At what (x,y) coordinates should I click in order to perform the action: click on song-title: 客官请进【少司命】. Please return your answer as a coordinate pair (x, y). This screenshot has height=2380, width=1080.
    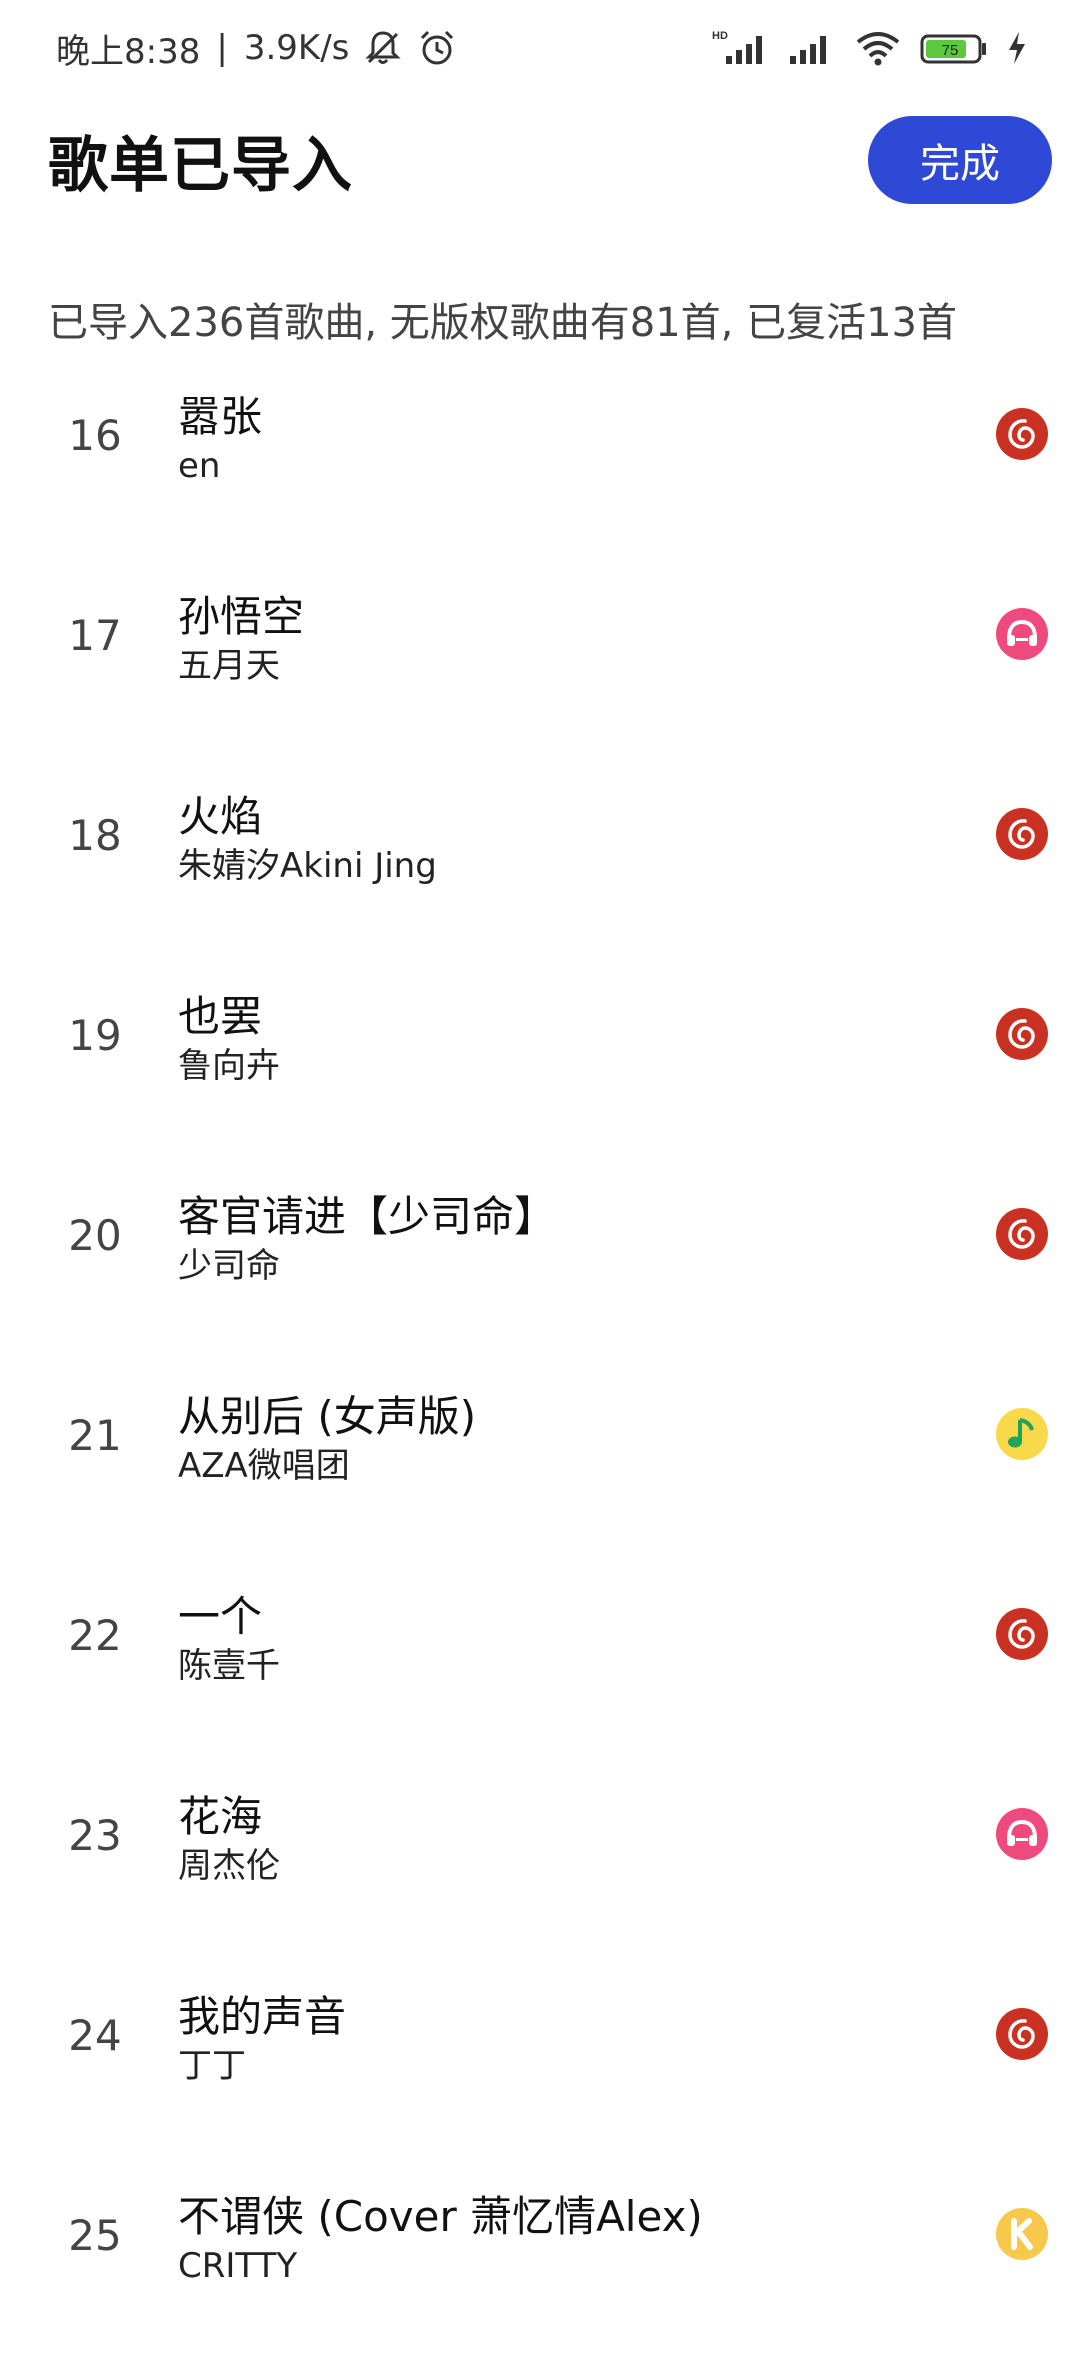
    Looking at the image, I should click on (367, 1216).